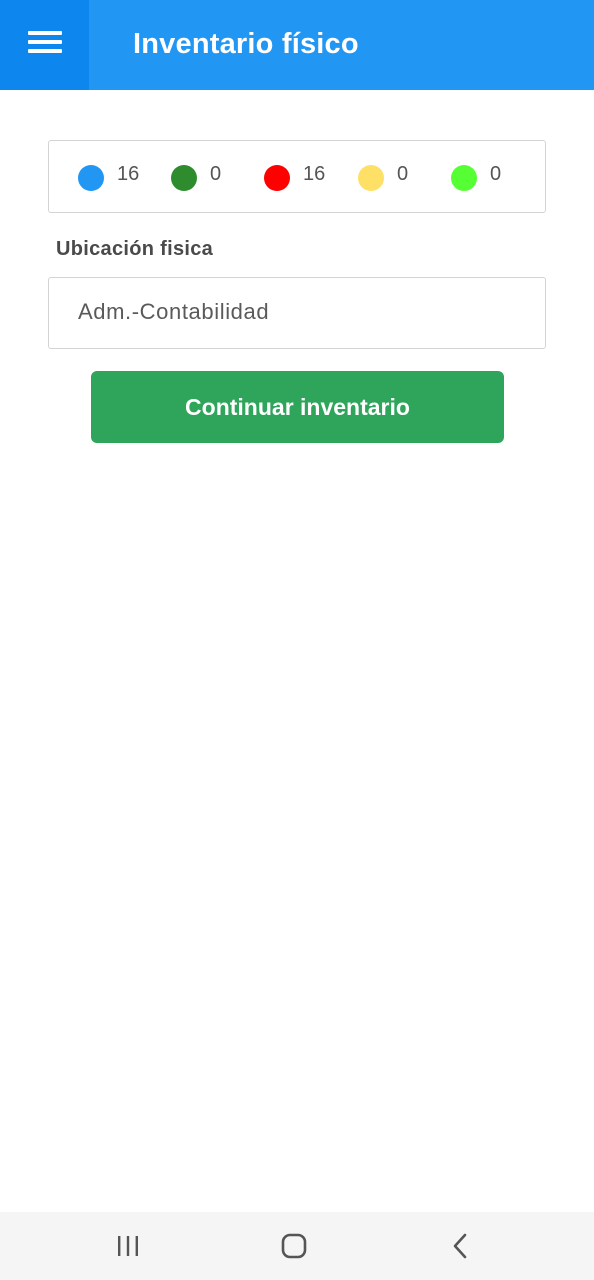 The height and width of the screenshot is (1280, 594). What do you see at coordinates (174, 311) in the screenshot?
I see `location-value: Adm.-Contabilidad` at bounding box center [174, 311].